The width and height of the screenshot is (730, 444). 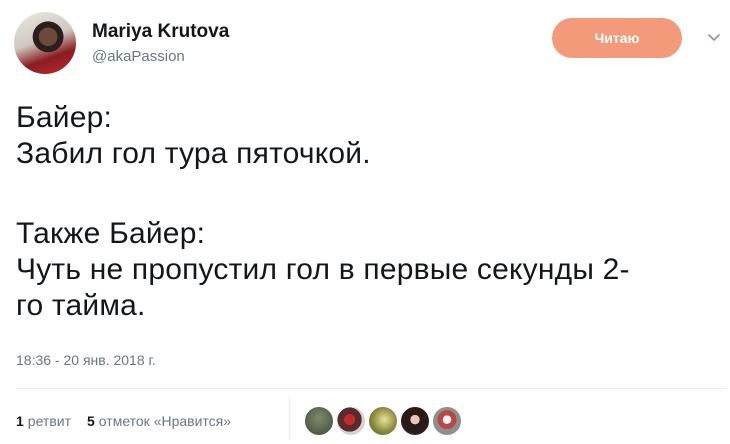 I want to click on likers-avatars, so click(x=384, y=421).